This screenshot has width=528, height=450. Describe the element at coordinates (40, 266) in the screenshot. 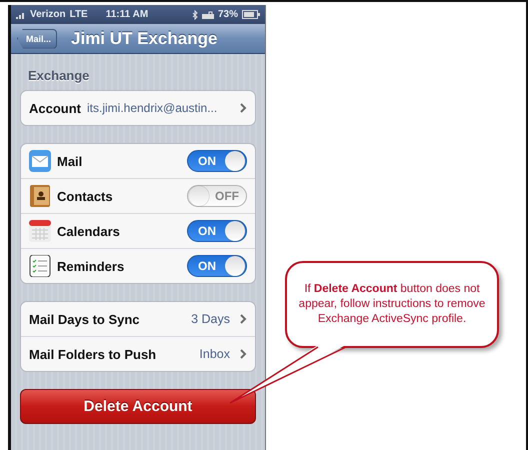

I see `checklist-icon` at that location.